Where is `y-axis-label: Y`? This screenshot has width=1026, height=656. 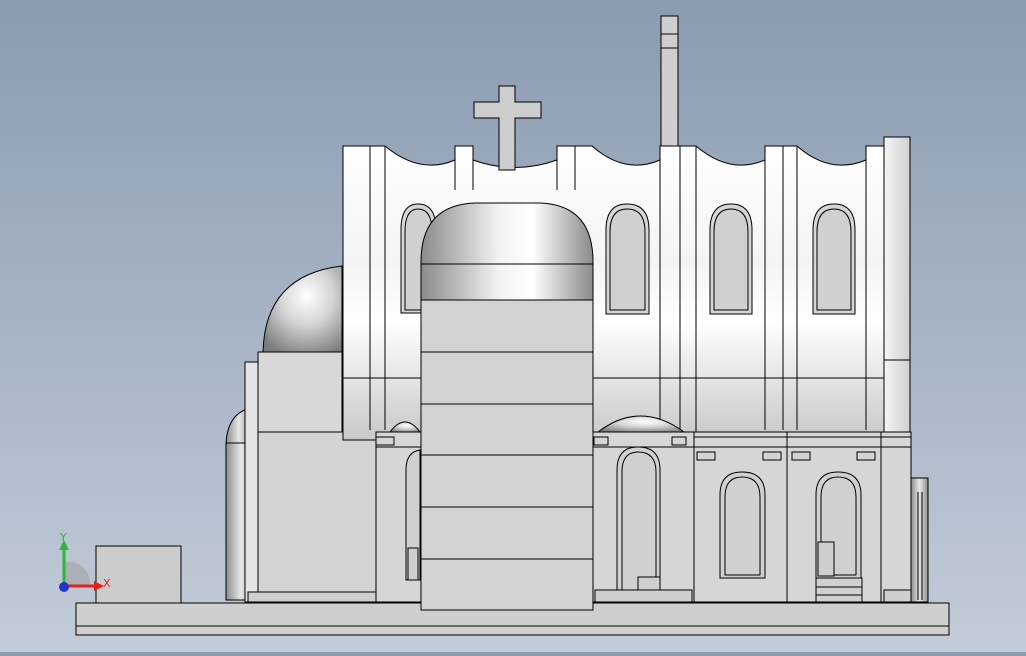
y-axis-label: Y is located at coordinates (63, 537).